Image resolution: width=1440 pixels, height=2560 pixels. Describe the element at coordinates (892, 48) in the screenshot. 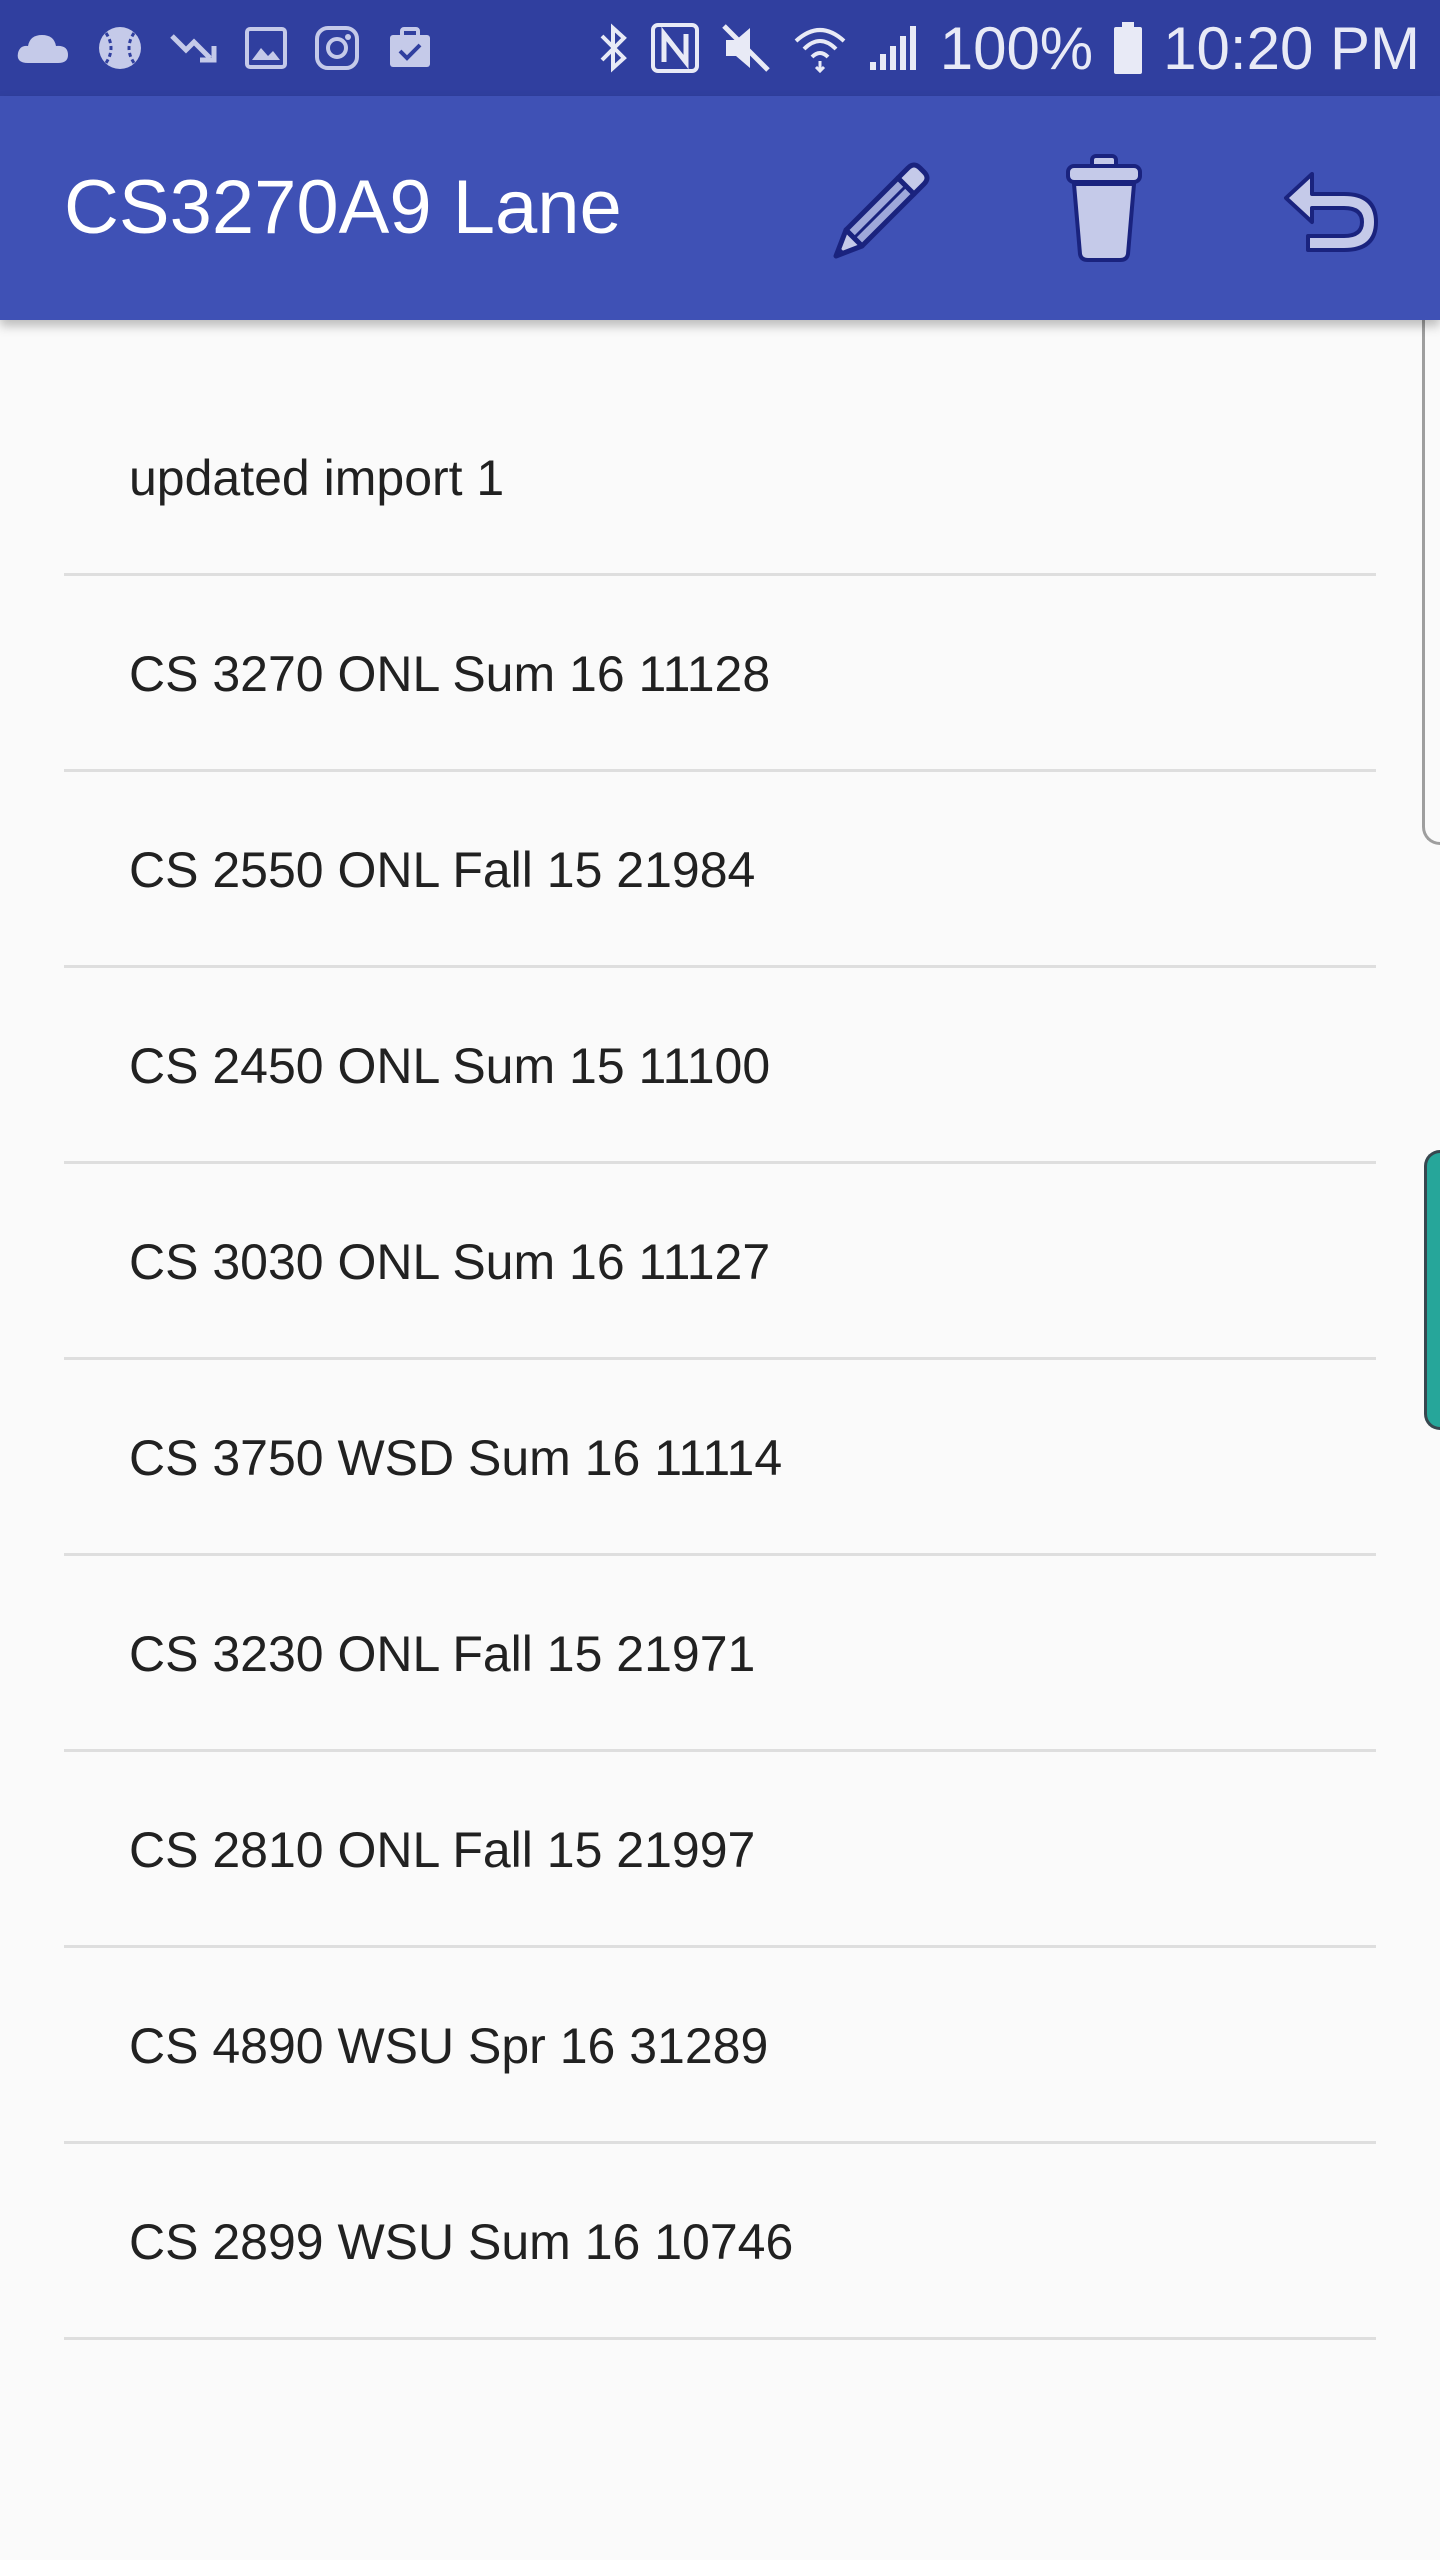

I see `signal-icon` at that location.